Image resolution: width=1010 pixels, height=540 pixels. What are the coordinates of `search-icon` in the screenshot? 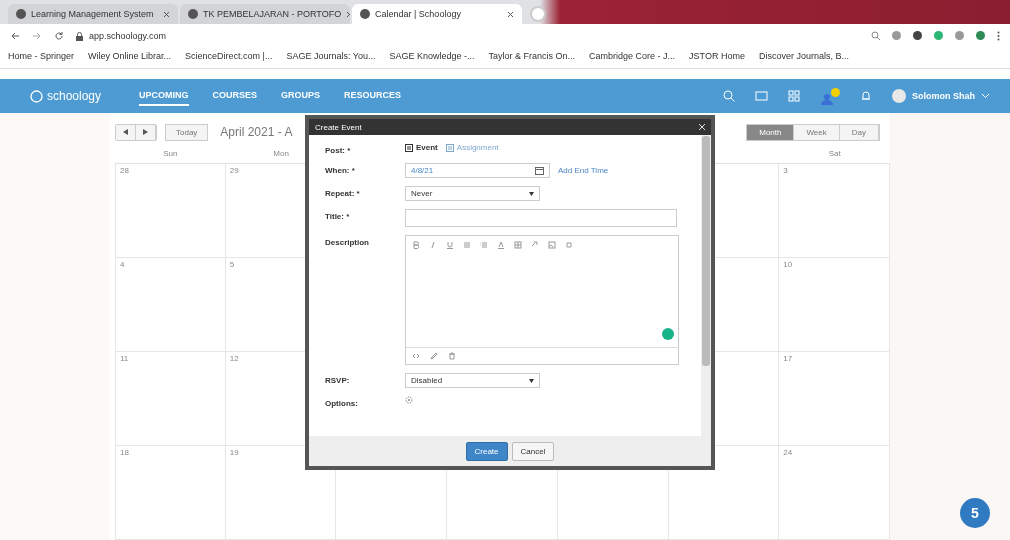 It's located at (729, 96).